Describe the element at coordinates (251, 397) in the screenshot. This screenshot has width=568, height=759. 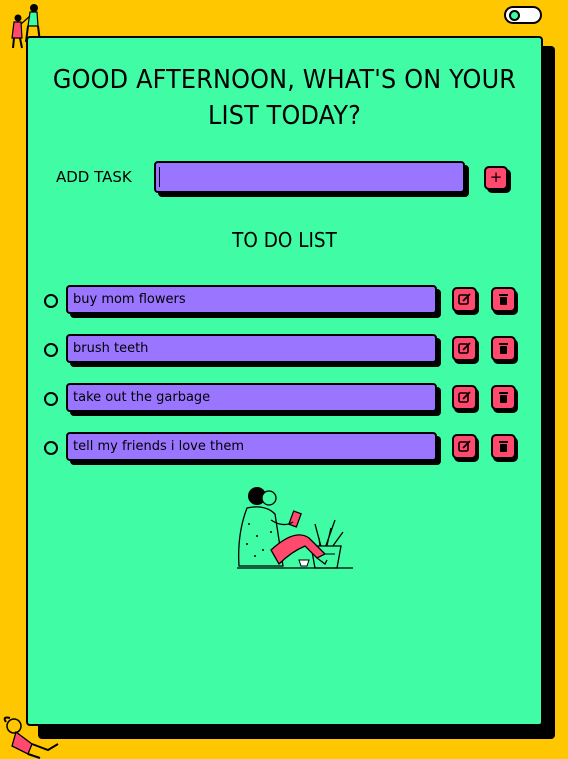
I see `task-text: take out the garbage` at that location.